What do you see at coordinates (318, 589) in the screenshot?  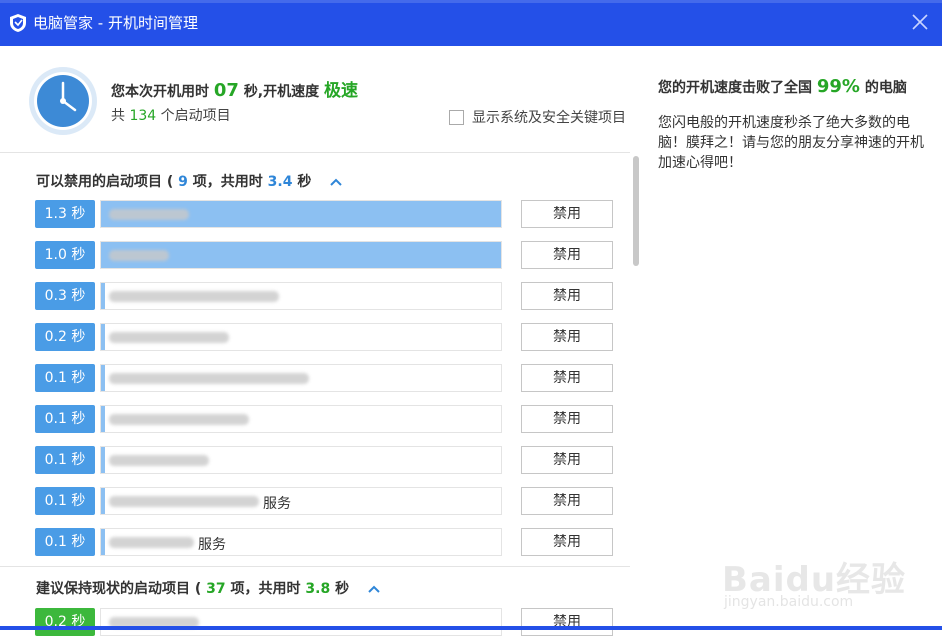 I see `keep-section-time: 3.8` at bounding box center [318, 589].